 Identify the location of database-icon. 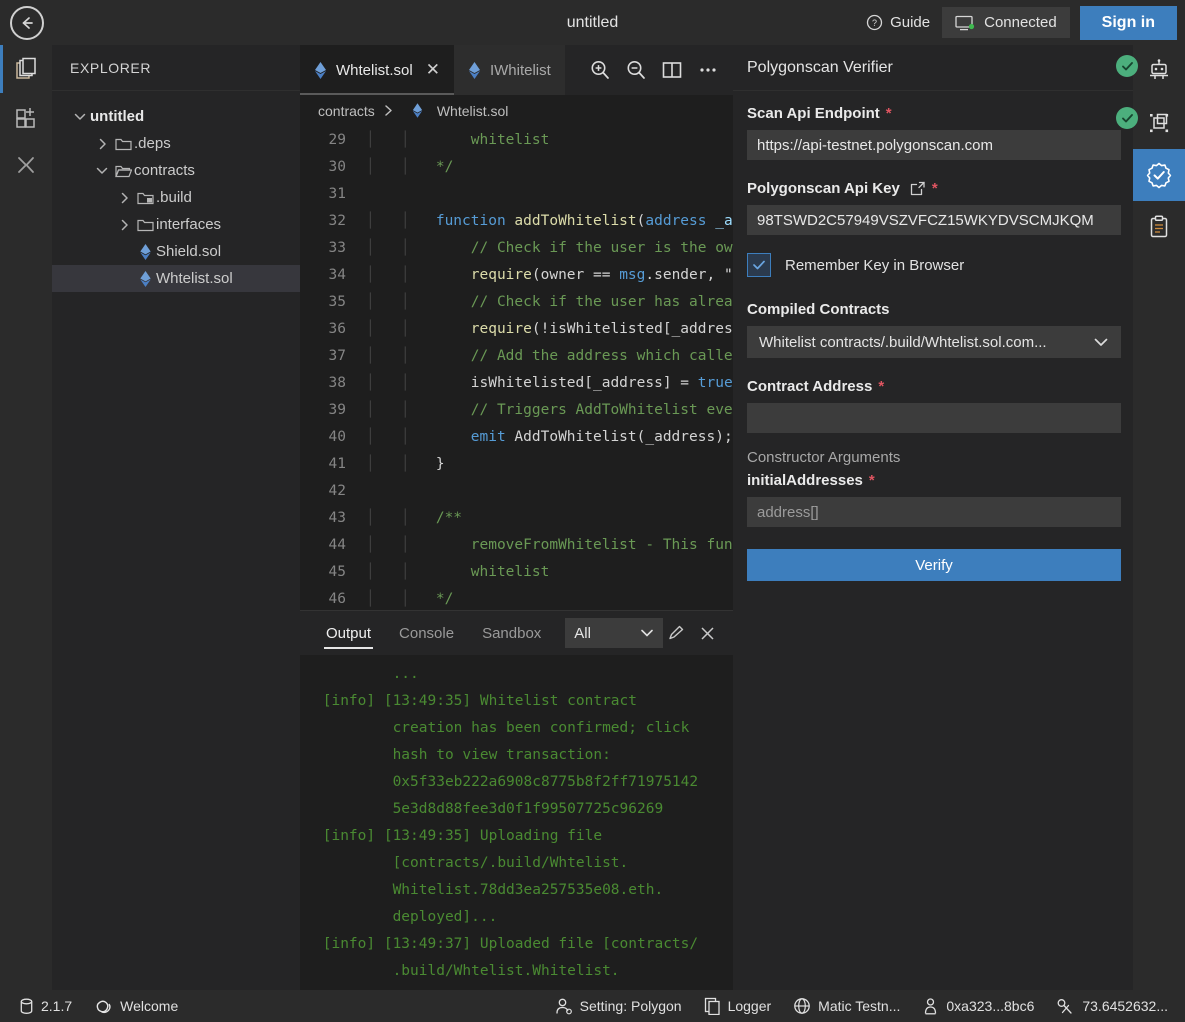
(26, 1006).